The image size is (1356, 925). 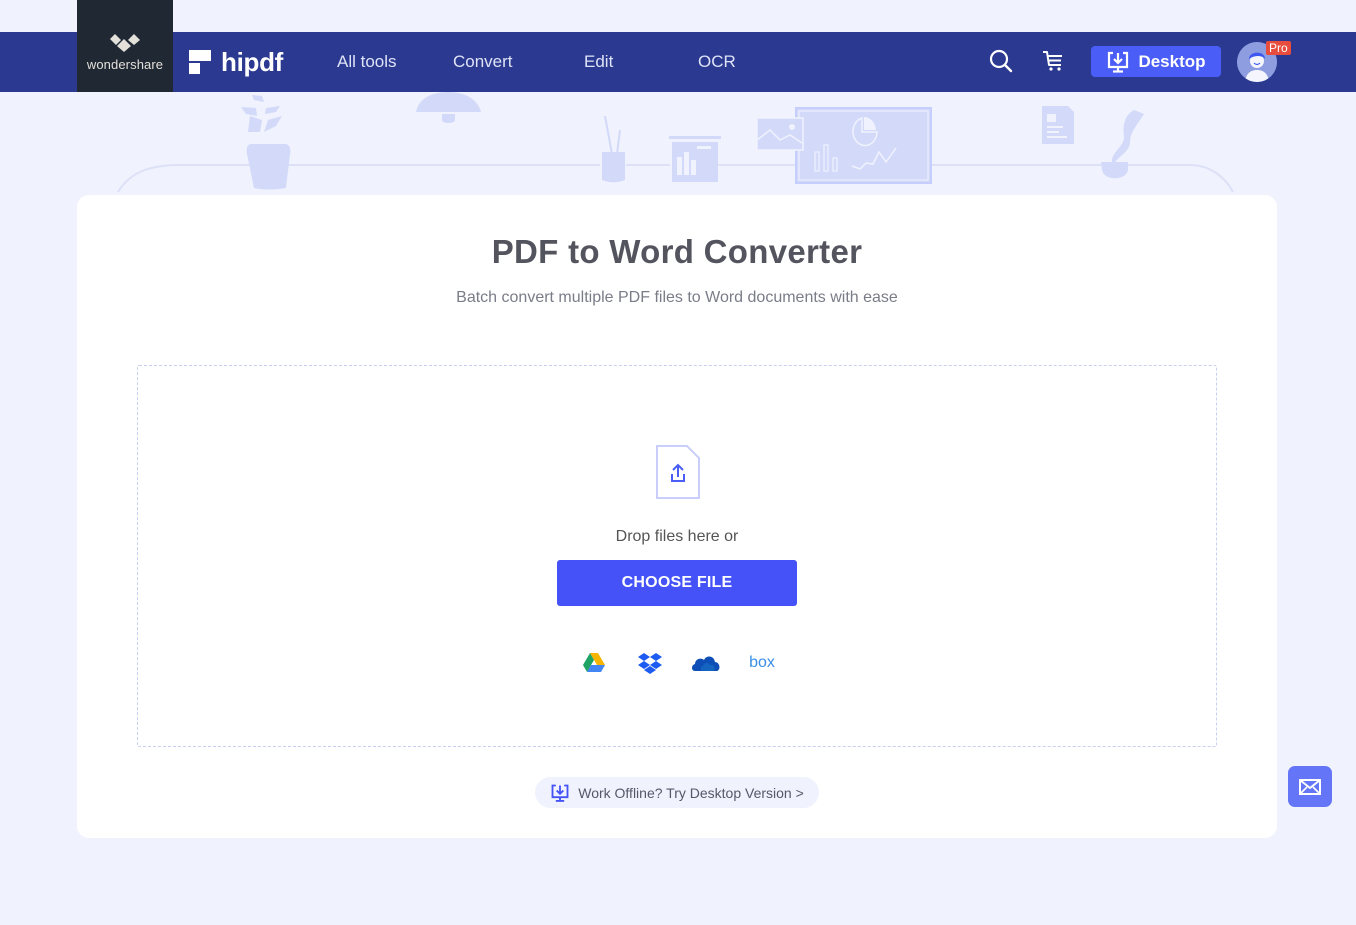 What do you see at coordinates (691, 792) in the screenshot?
I see `desktop-version-text: Work Offline? Try Desktop Version >` at bounding box center [691, 792].